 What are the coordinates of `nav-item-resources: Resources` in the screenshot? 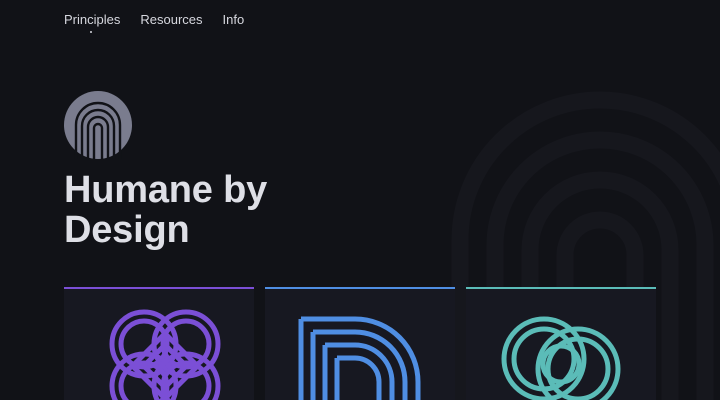 It's located at (171, 20).